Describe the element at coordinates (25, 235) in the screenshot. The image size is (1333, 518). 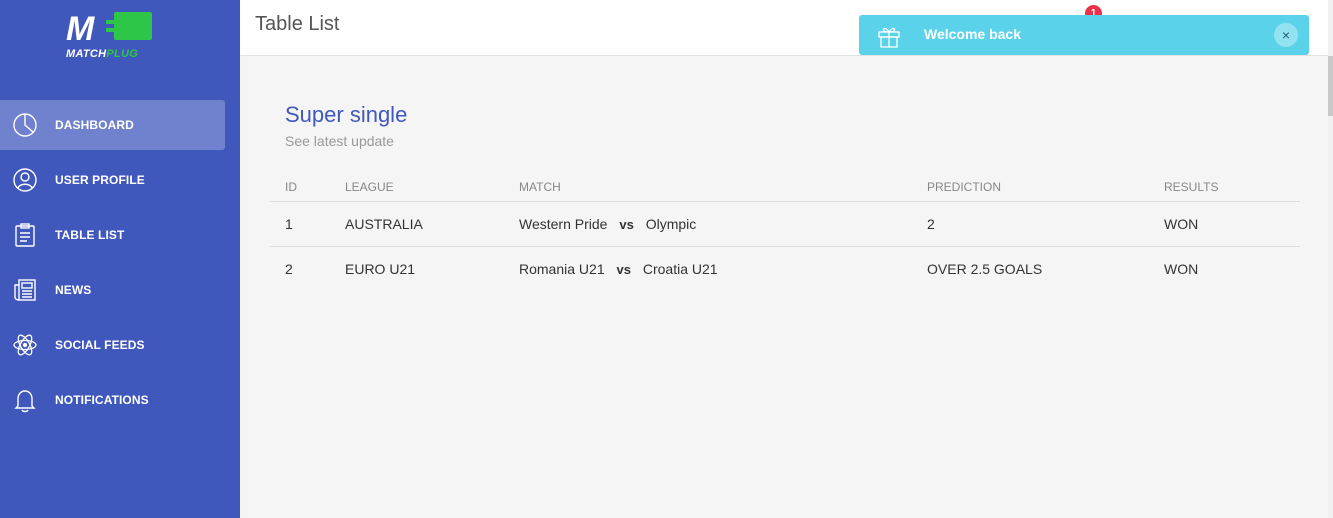
I see `clipboard-icon` at that location.